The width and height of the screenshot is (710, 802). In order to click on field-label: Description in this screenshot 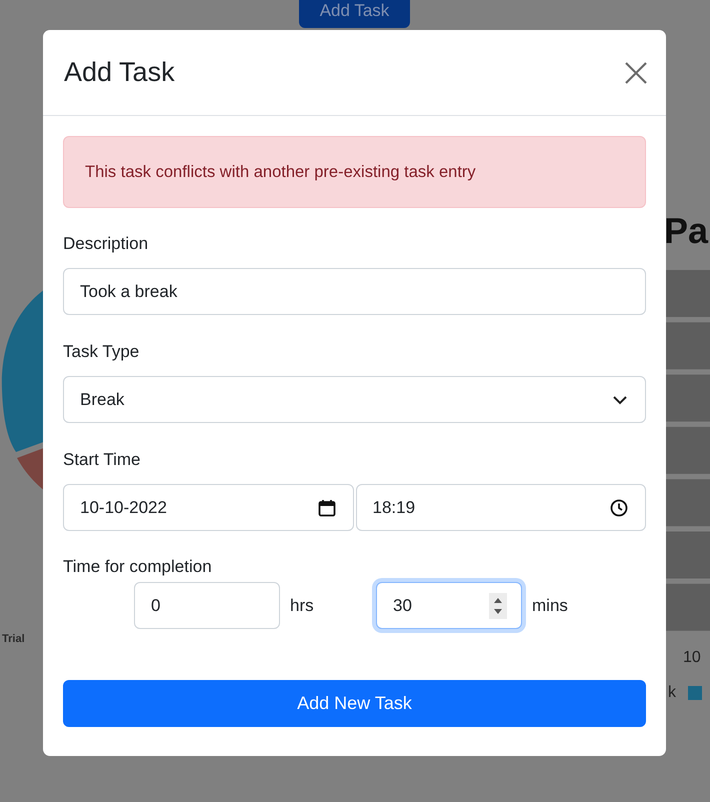, I will do `click(106, 244)`.